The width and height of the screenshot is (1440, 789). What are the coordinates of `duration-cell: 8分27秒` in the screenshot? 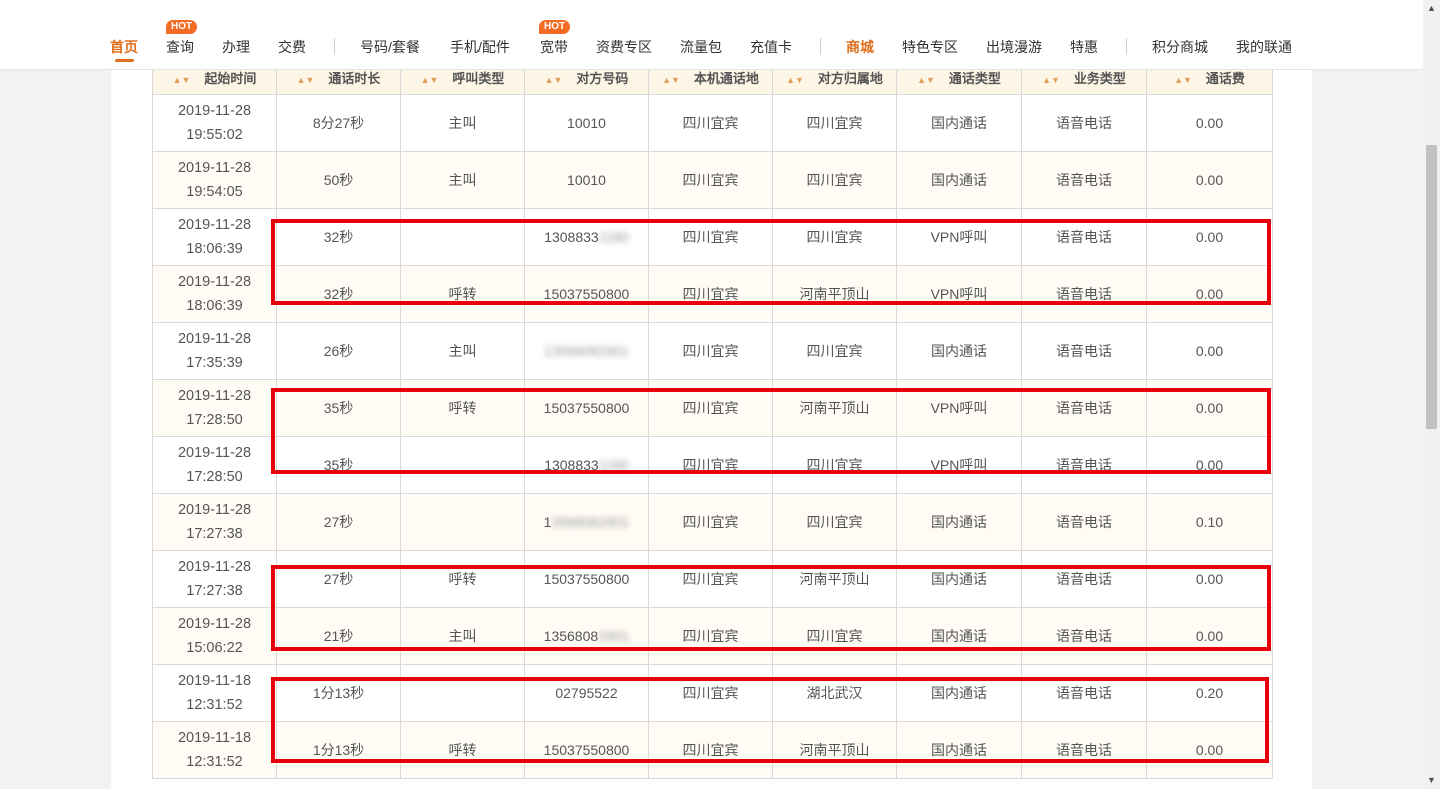 It's located at (338, 123).